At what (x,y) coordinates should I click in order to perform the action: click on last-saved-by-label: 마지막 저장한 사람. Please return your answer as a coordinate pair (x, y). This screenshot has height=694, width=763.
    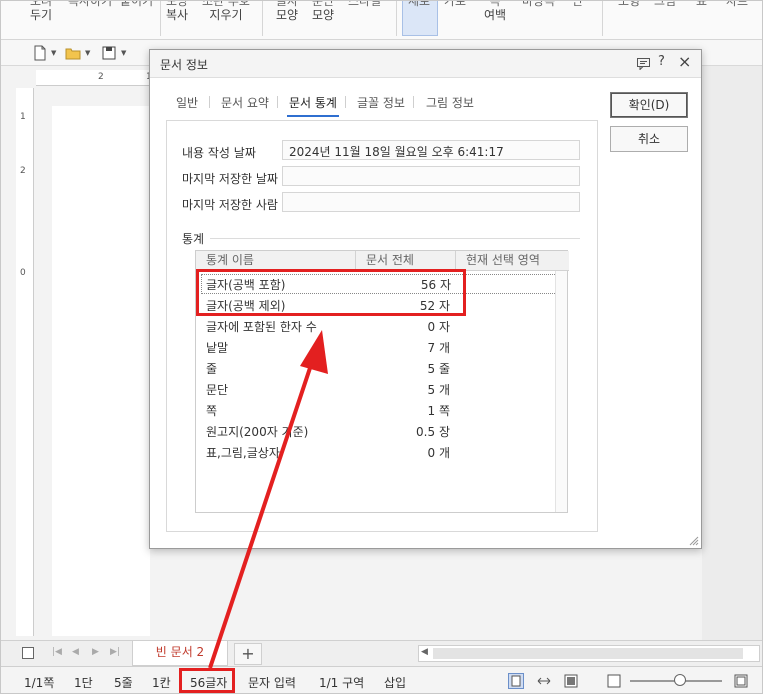
    Looking at the image, I should click on (230, 205).